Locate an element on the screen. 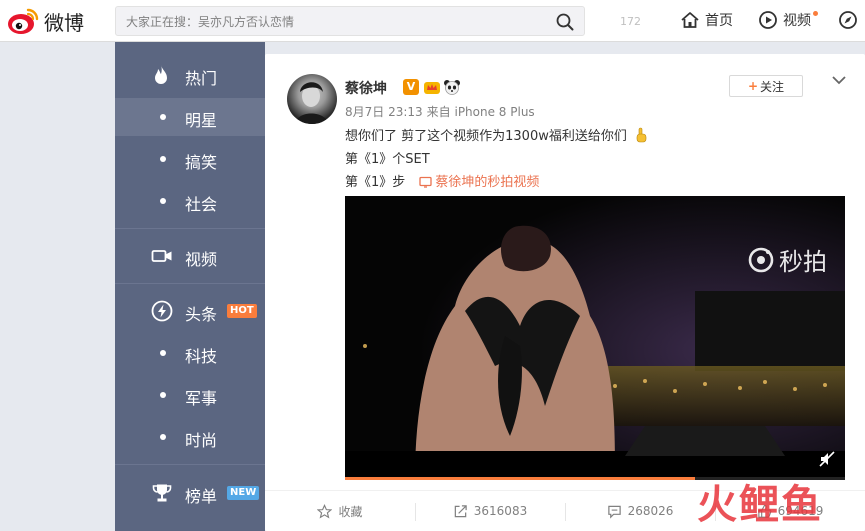  top-bar: 微博 172 首页 视频 is located at coordinates (432, 21).